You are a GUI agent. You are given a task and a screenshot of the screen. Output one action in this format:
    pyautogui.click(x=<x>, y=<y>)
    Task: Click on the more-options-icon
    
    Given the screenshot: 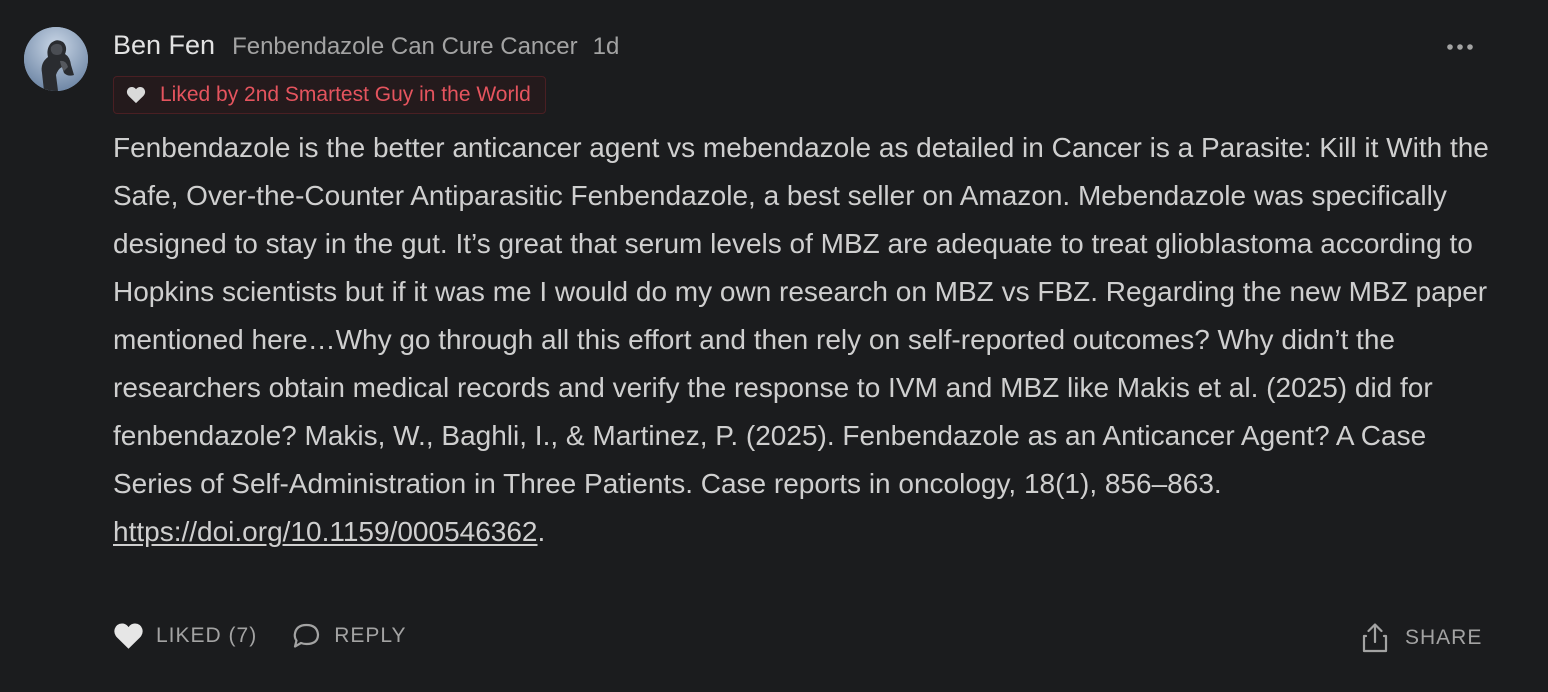 What is the action you would take?
    pyautogui.click(x=1461, y=47)
    